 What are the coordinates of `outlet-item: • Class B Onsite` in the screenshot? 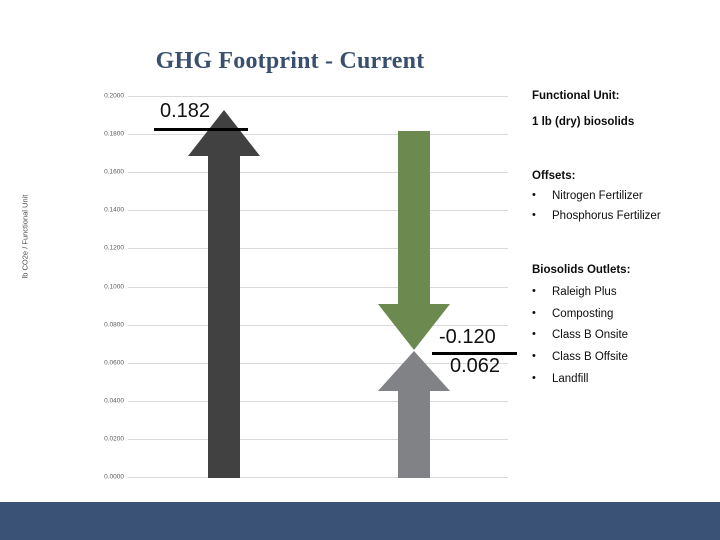 It's located at (624, 335).